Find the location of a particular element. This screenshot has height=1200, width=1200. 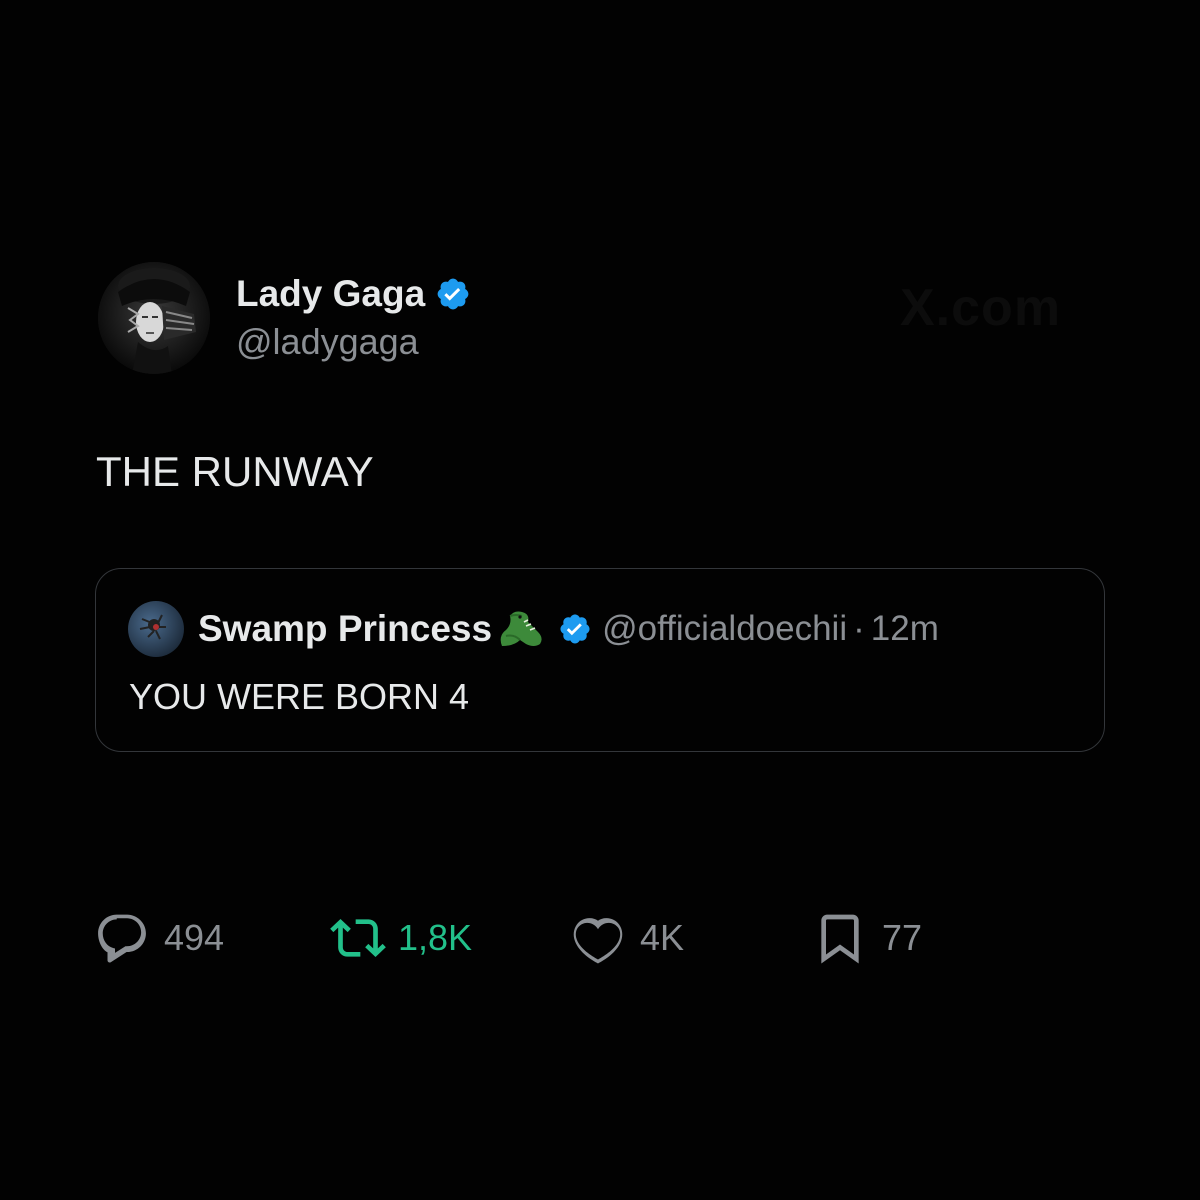

bookmark-count: 77 is located at coordinates (902, 937).